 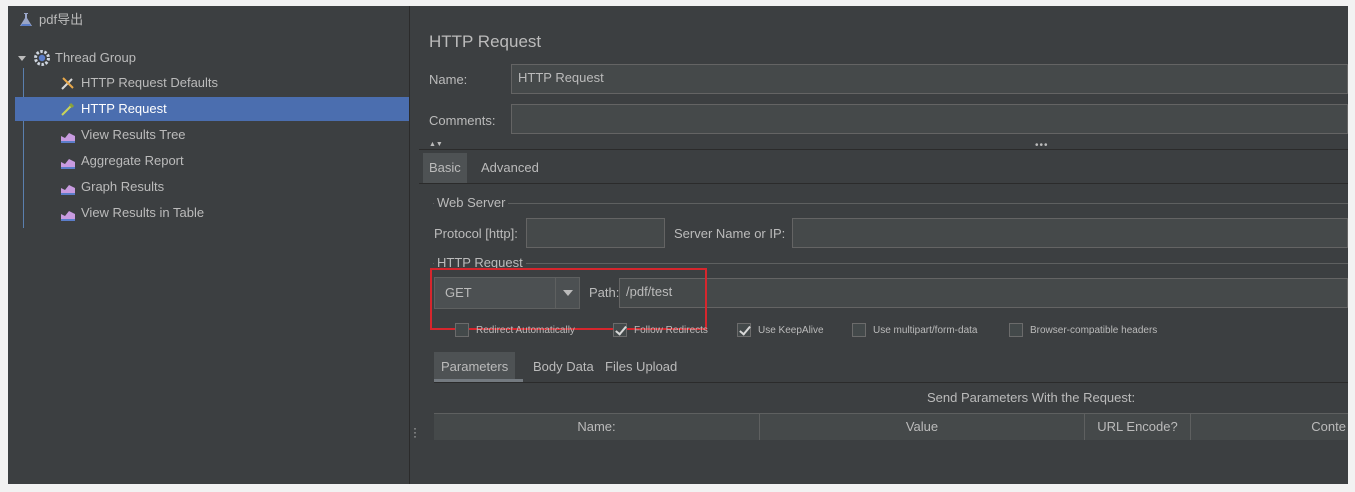 What do you see at coordinates (485, 41) in the screenshot?
I see `page-title: HTTP Request` at bounding box center [485, 41].